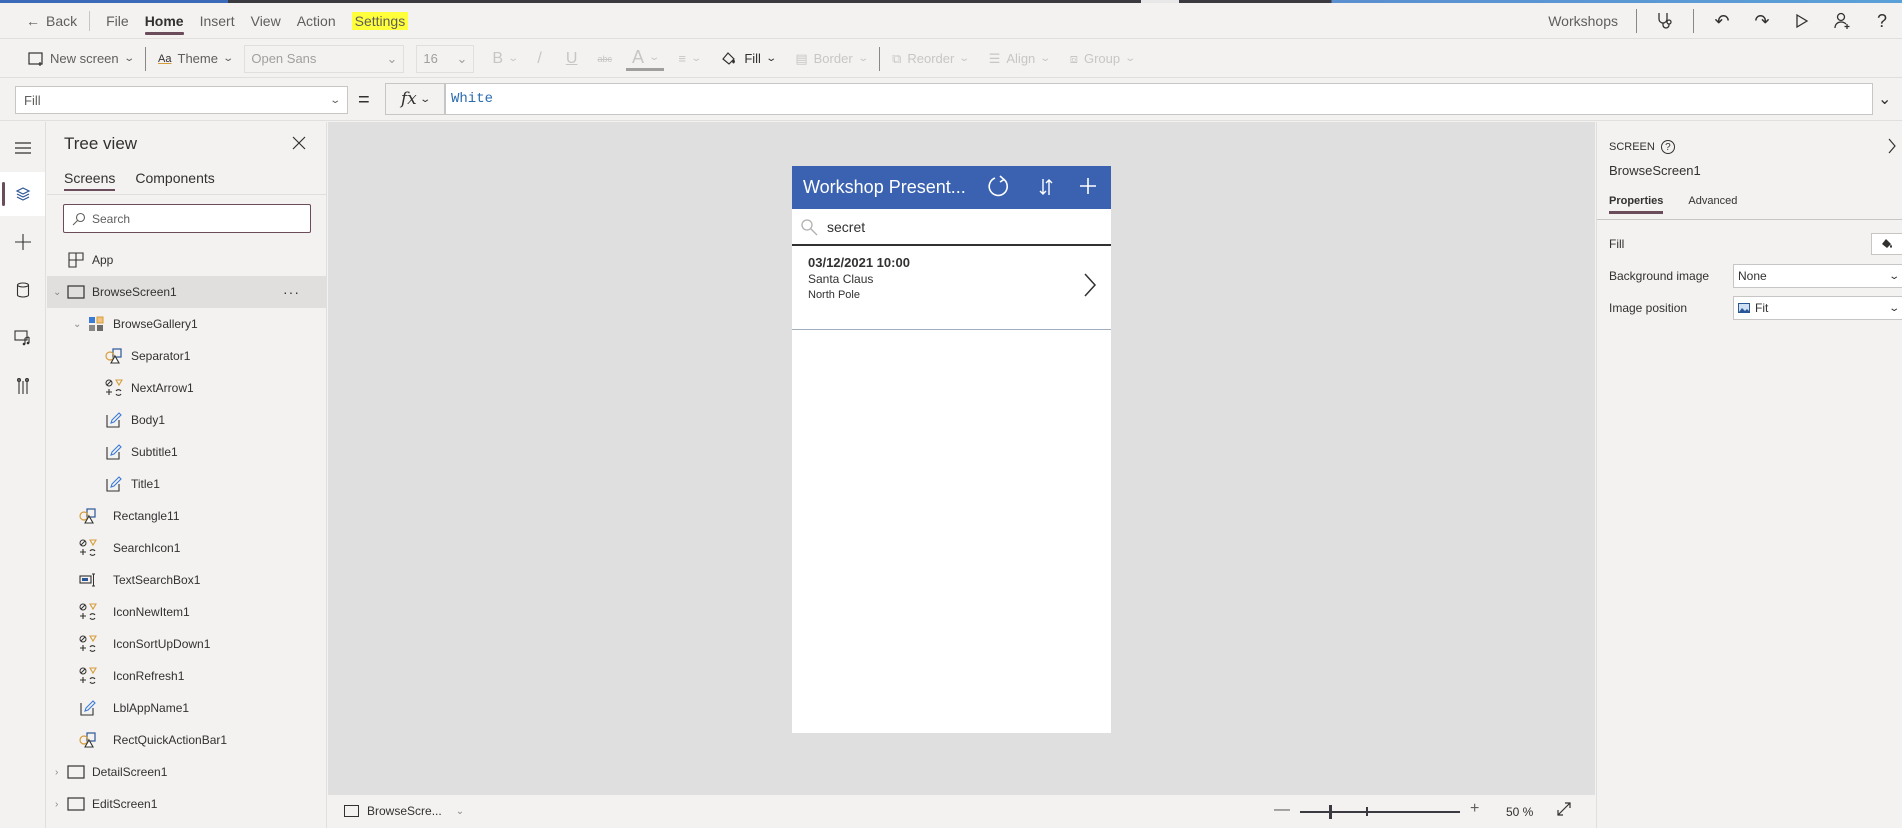 This screenshot has height=828, width=1902. What do you see at coordinates (174, 180) in the screenshot?
I see `tab-components: Components` at bounding box center [174, 180].